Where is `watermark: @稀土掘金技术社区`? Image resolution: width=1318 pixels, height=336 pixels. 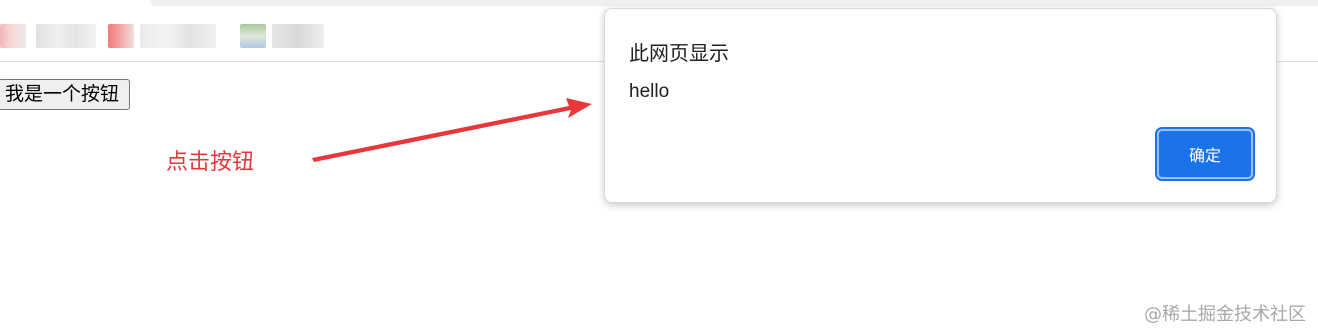 watermark: @稀土掘金技术社区 is located at coordinates (1225, 314).